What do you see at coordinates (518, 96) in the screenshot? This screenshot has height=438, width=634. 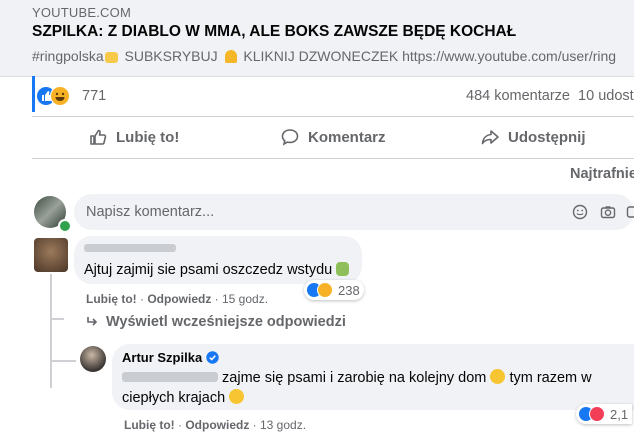 I see `comment-count: 484 komentarze` at bounding box center [518, 96].